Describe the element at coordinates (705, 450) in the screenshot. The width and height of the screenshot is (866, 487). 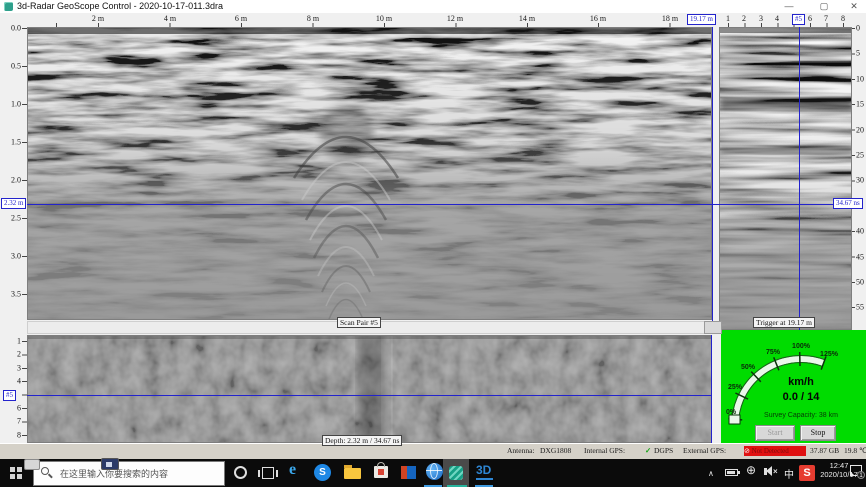
I see `external-gps-label: External GPS:` at that location.